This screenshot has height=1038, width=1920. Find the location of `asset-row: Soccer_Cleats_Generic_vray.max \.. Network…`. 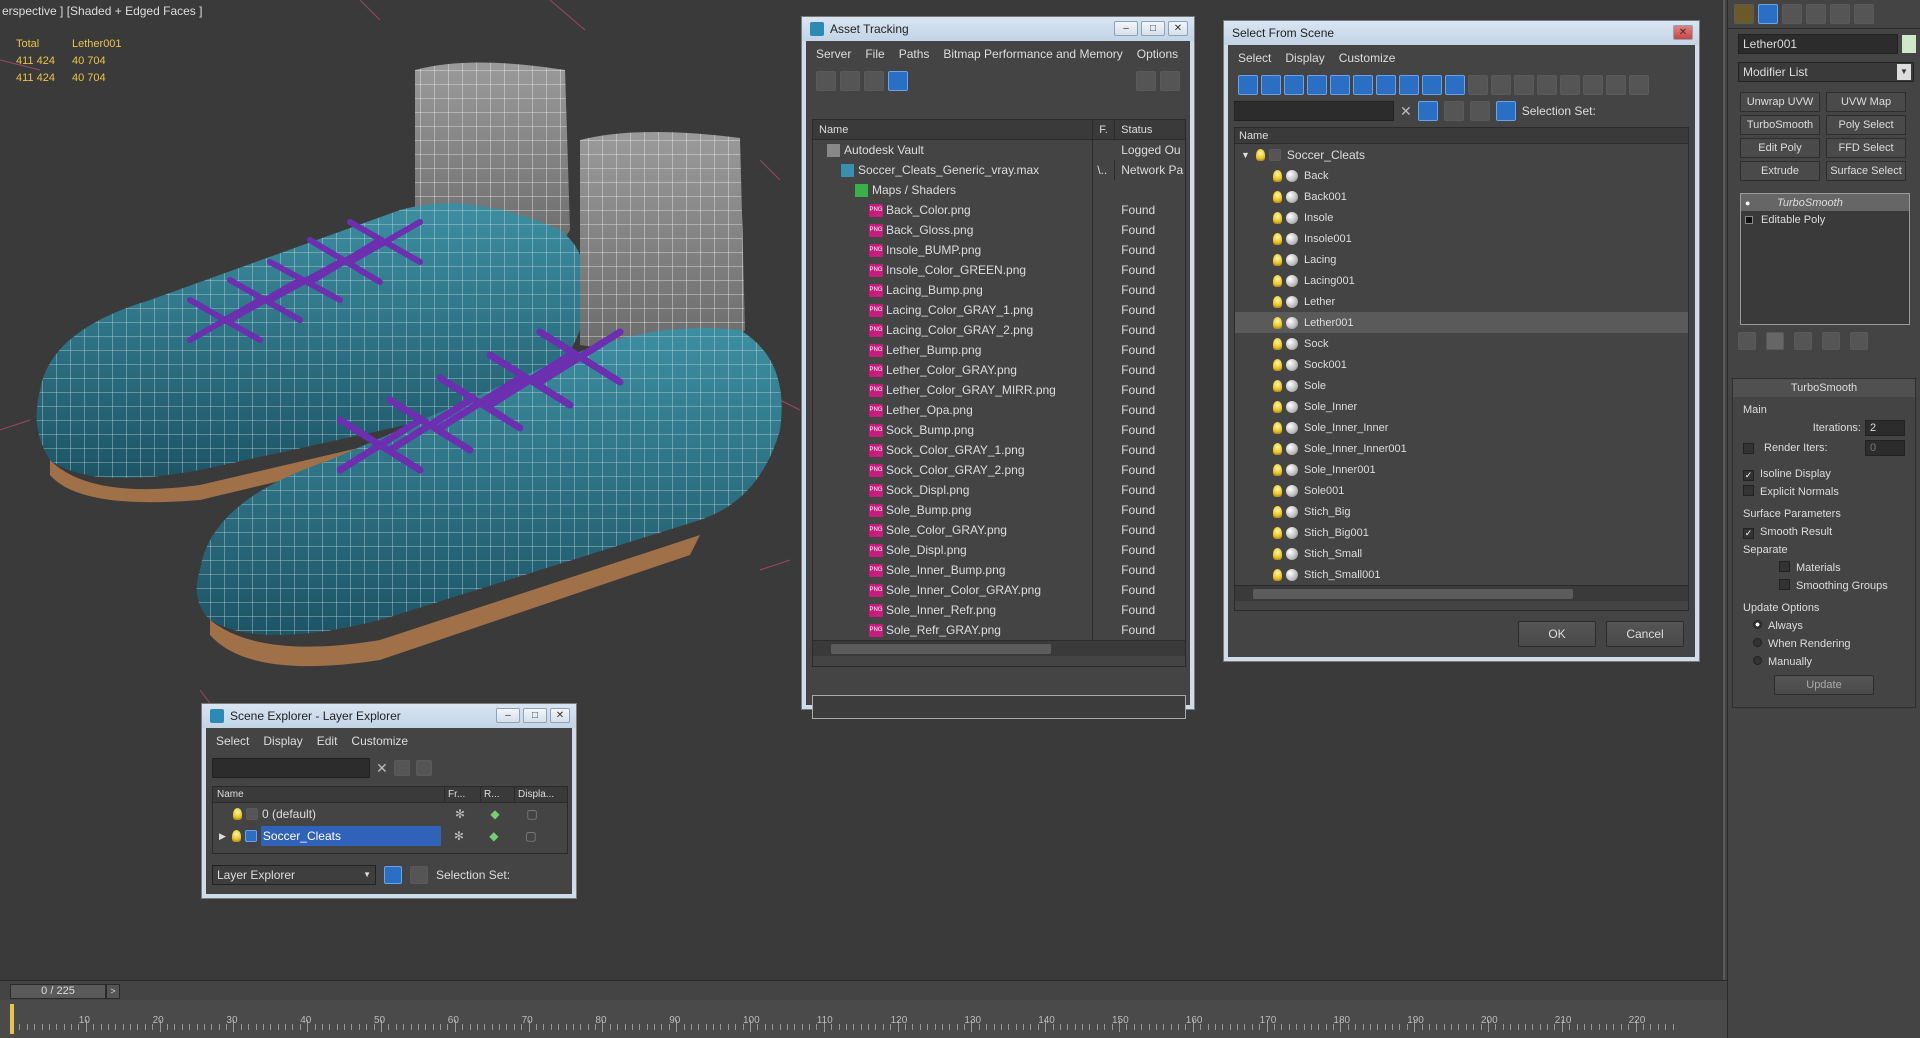

asset-row: Soccer_Cleats_Generic_vray.max \.. Network… is located at coordinates (999, 170).